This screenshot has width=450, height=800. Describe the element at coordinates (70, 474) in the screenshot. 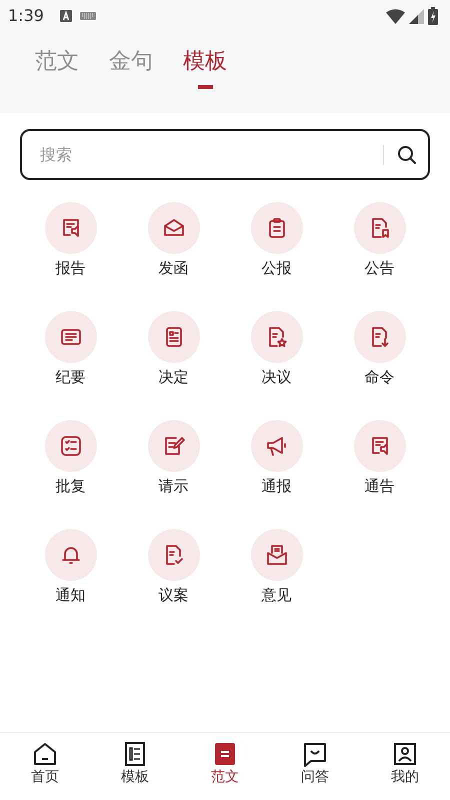

I see `category-button: 批复` at that location.